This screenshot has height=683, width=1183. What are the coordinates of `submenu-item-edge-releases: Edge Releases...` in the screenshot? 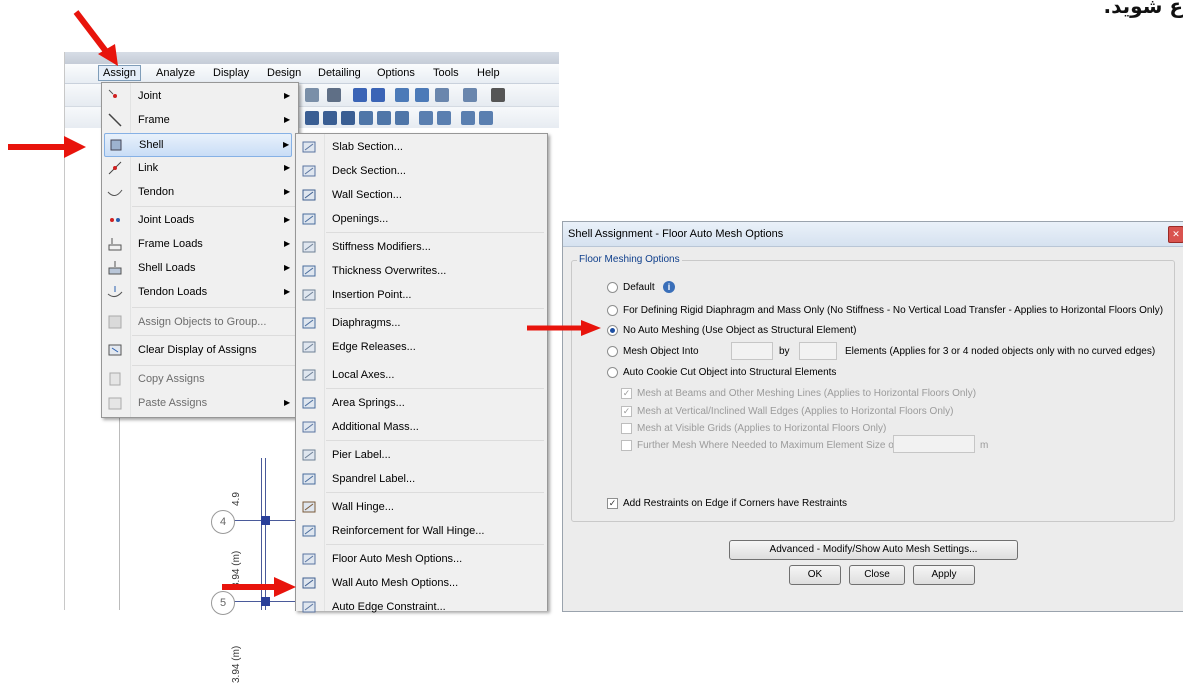 It's located at (420, 347).